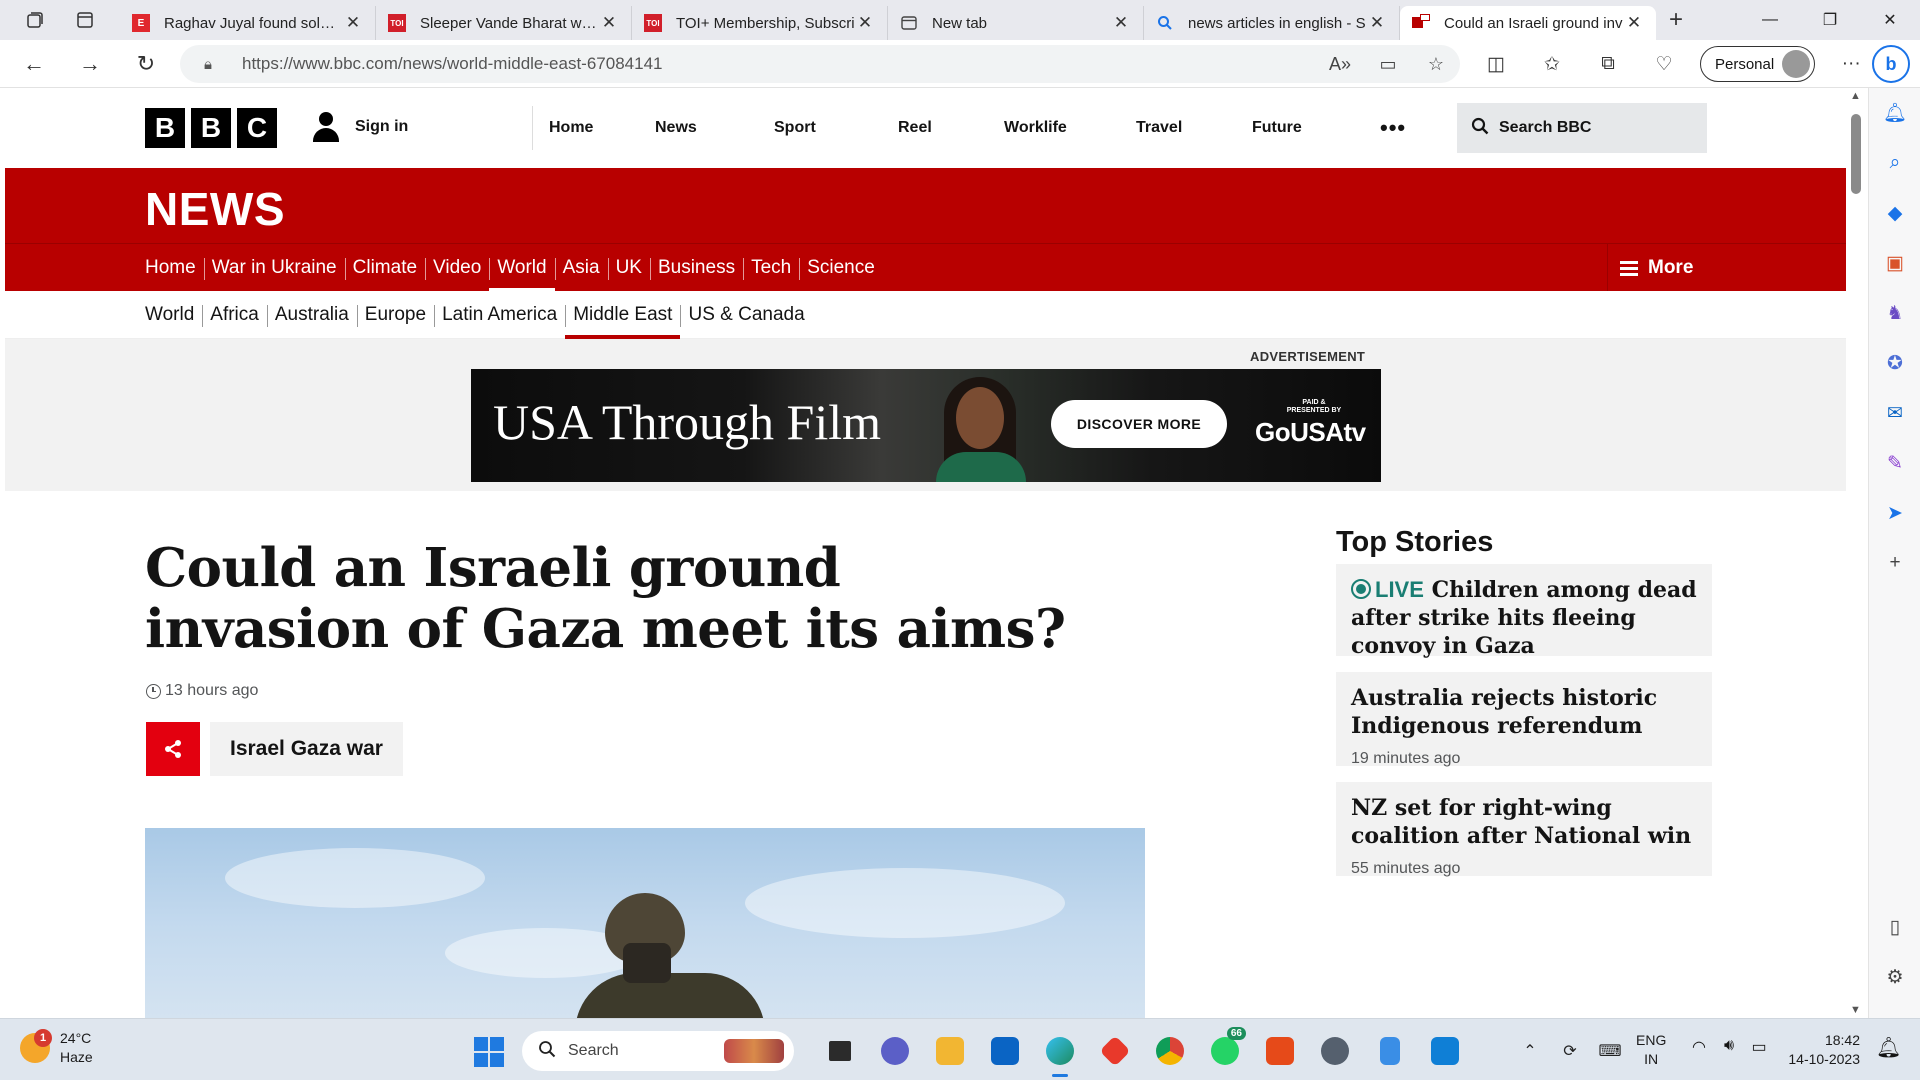  What do you see at coordinates (1758, 64) in the screenshot?
I see `profile-button: Personal` at bounding box center [1758, 64].